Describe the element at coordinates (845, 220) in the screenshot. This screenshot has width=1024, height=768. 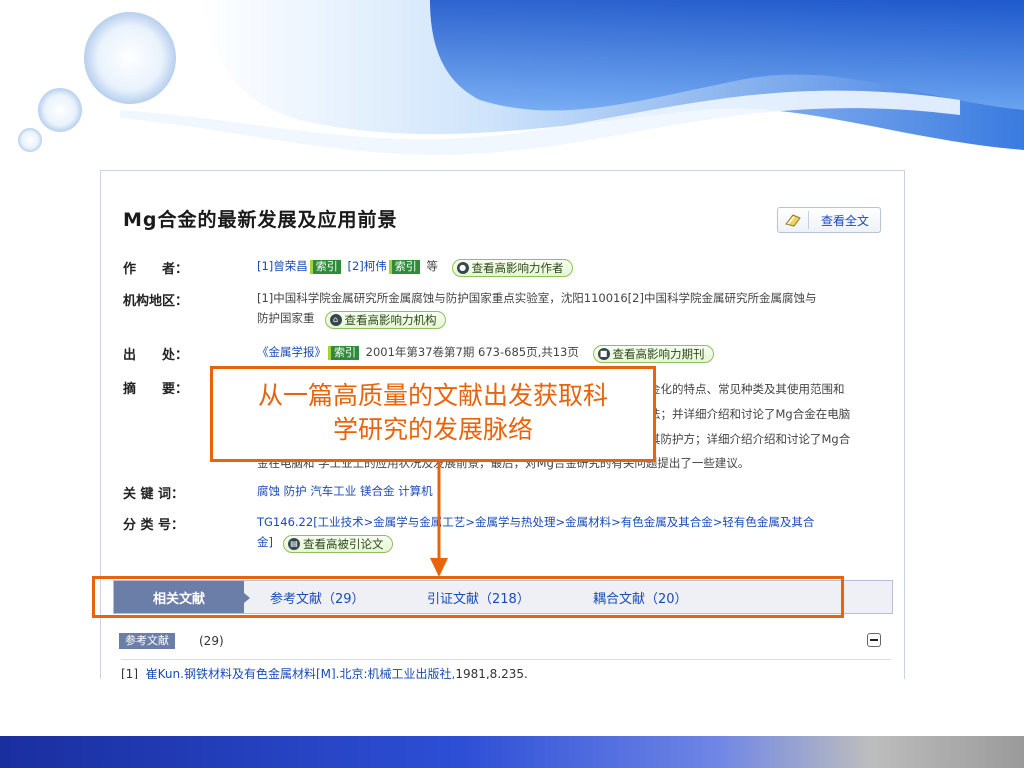
I see `view-fulltext-label: 查看全文` at that location.